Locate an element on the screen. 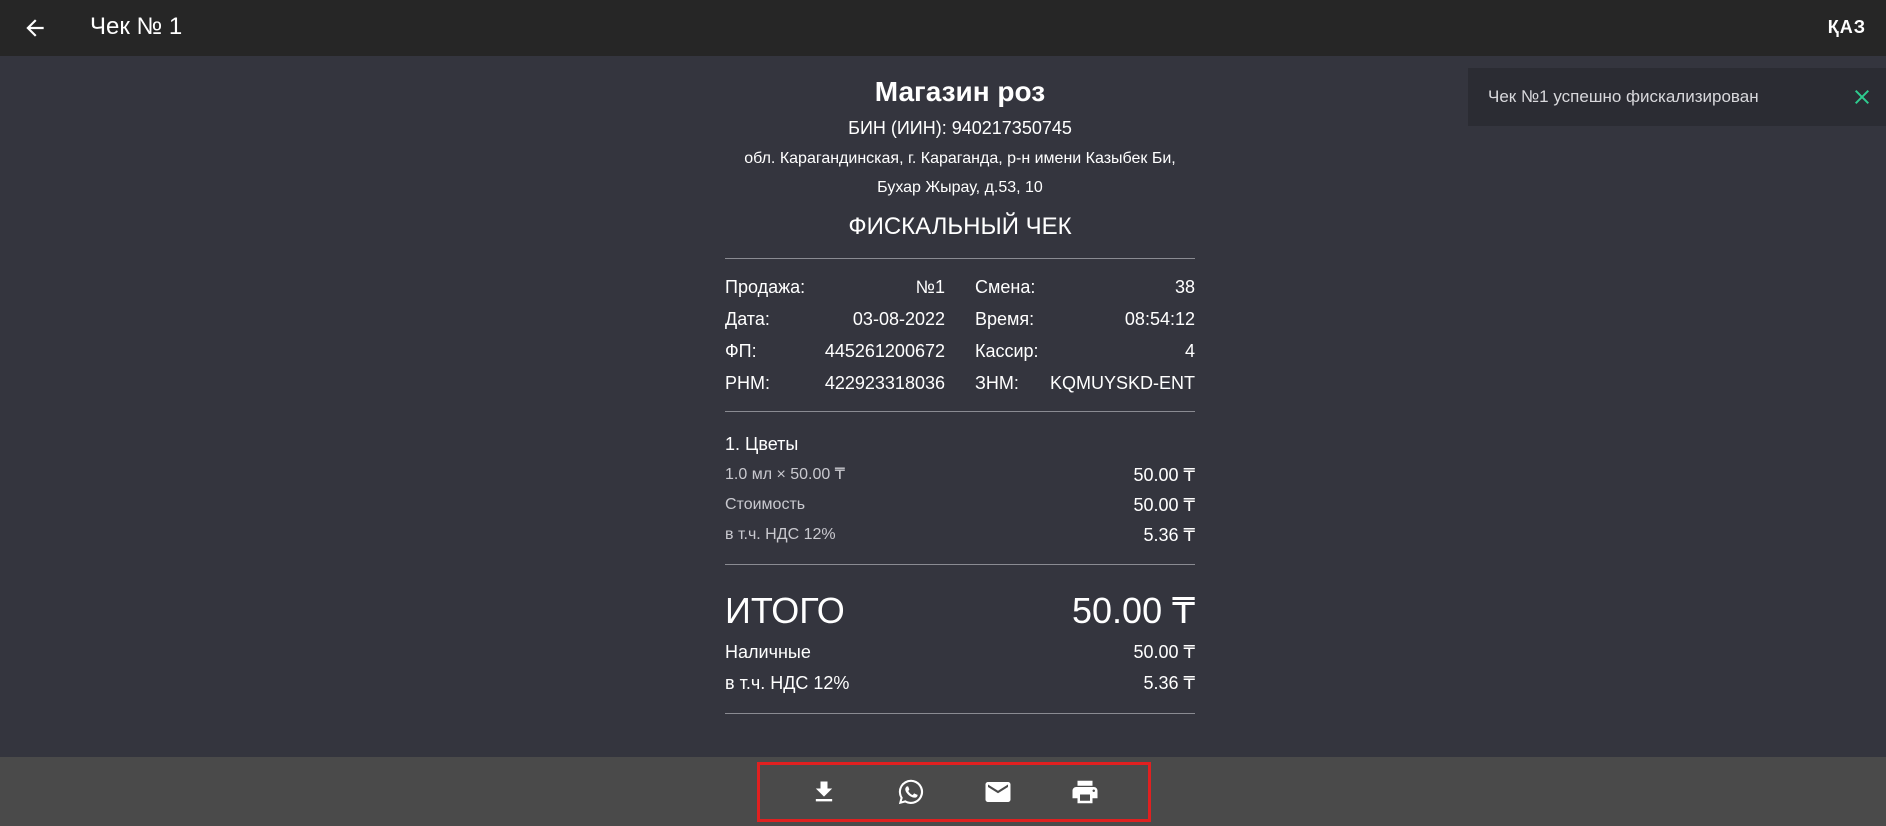  close-icon is located at coordinates (1862, 97).